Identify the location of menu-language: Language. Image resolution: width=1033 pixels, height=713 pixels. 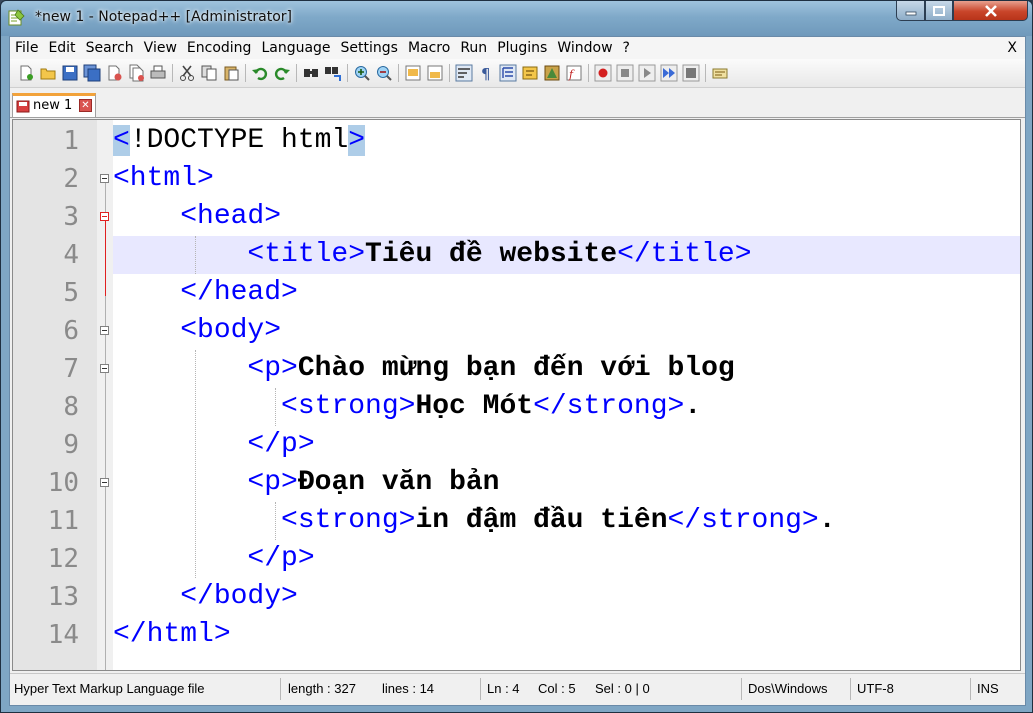
(295, 48).